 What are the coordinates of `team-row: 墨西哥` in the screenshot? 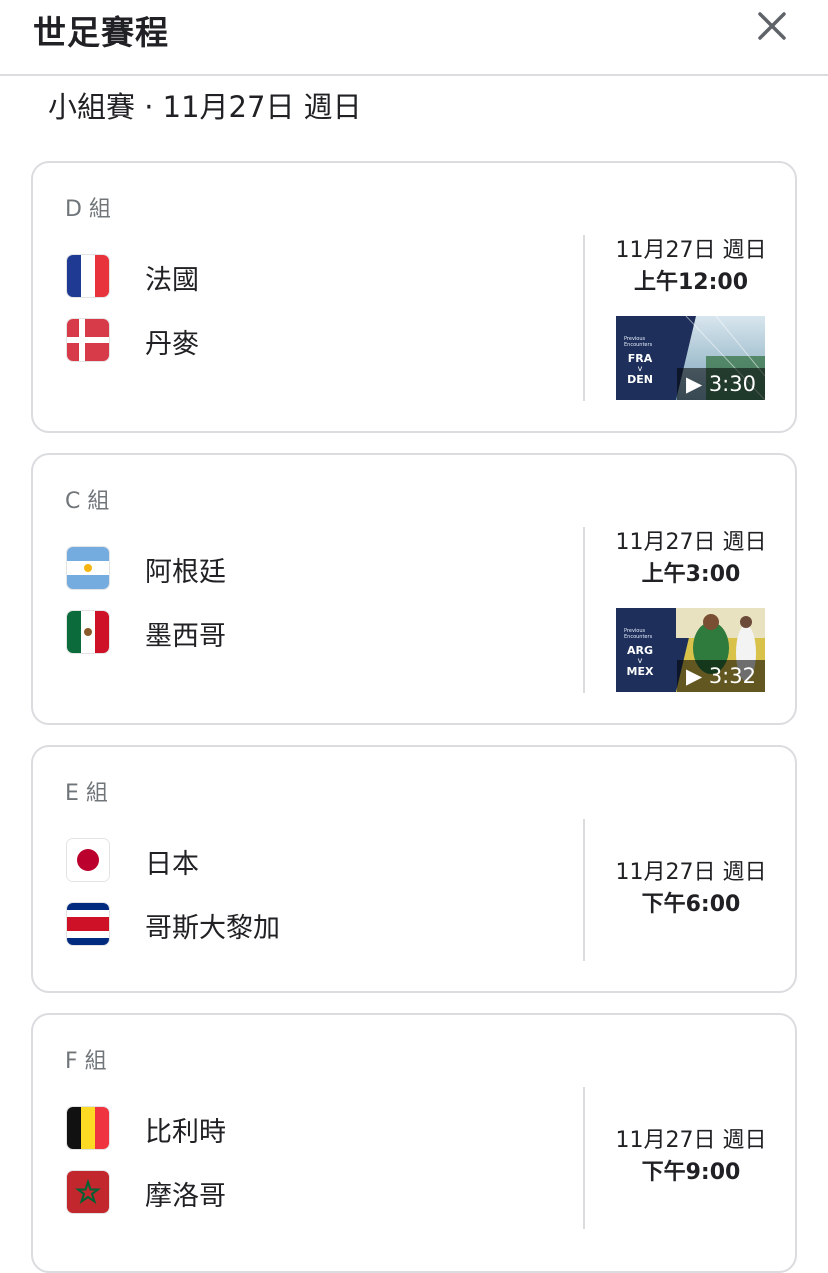 It's located at (317, 632).